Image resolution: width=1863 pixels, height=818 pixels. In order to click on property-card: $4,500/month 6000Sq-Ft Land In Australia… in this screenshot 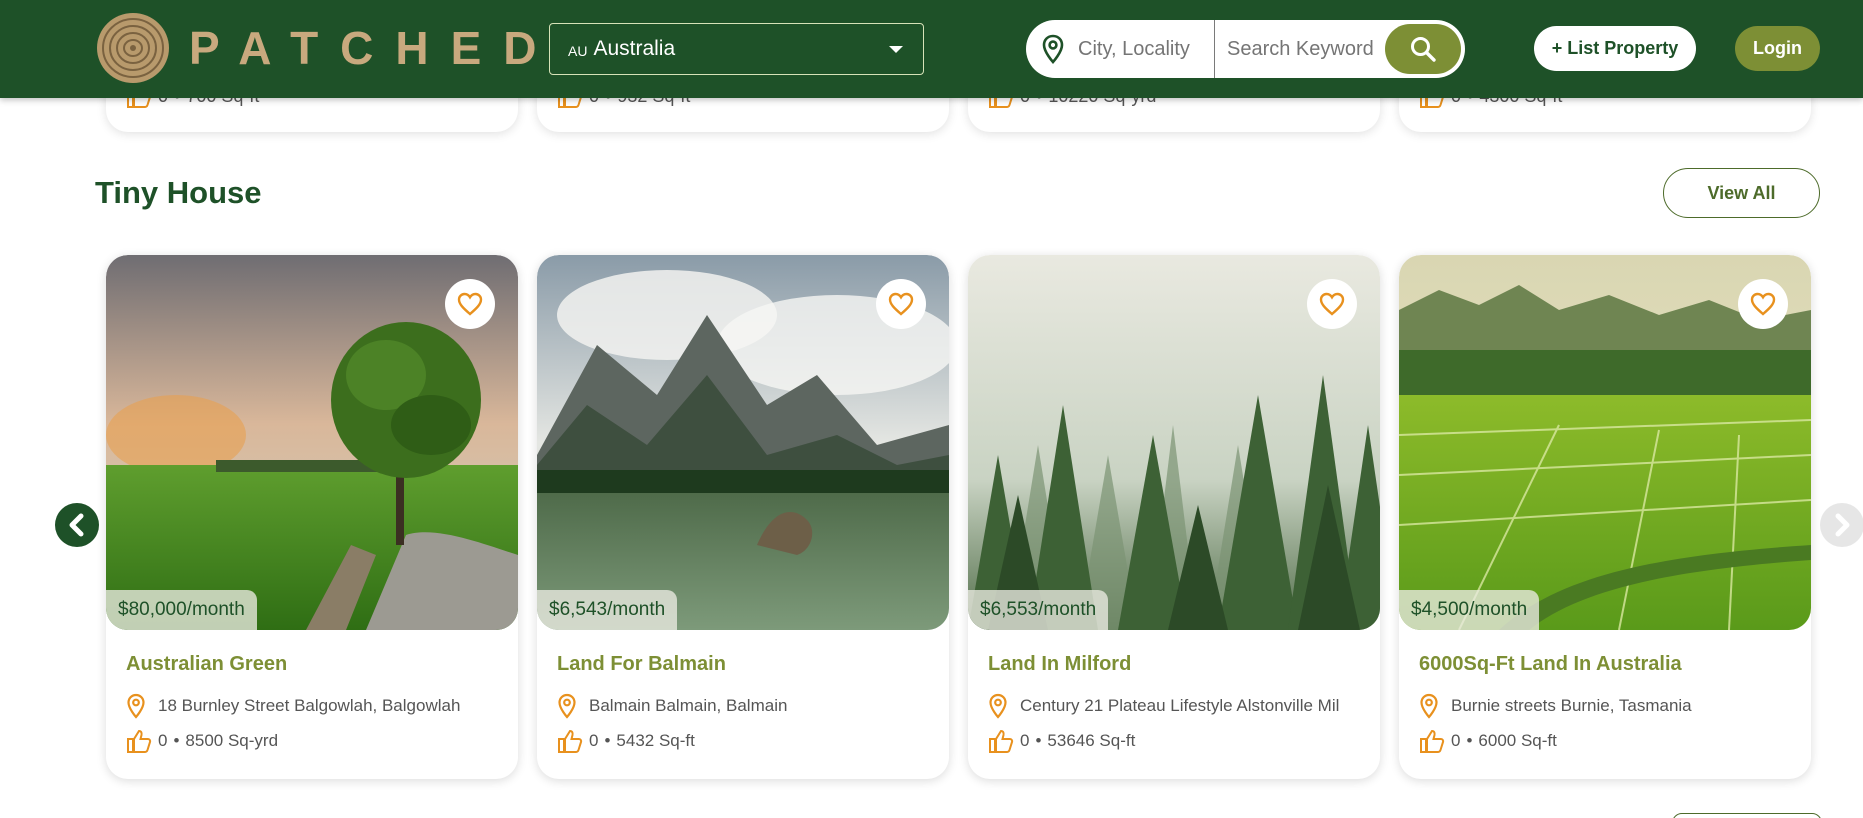, I will do `click(1605, 517)`.